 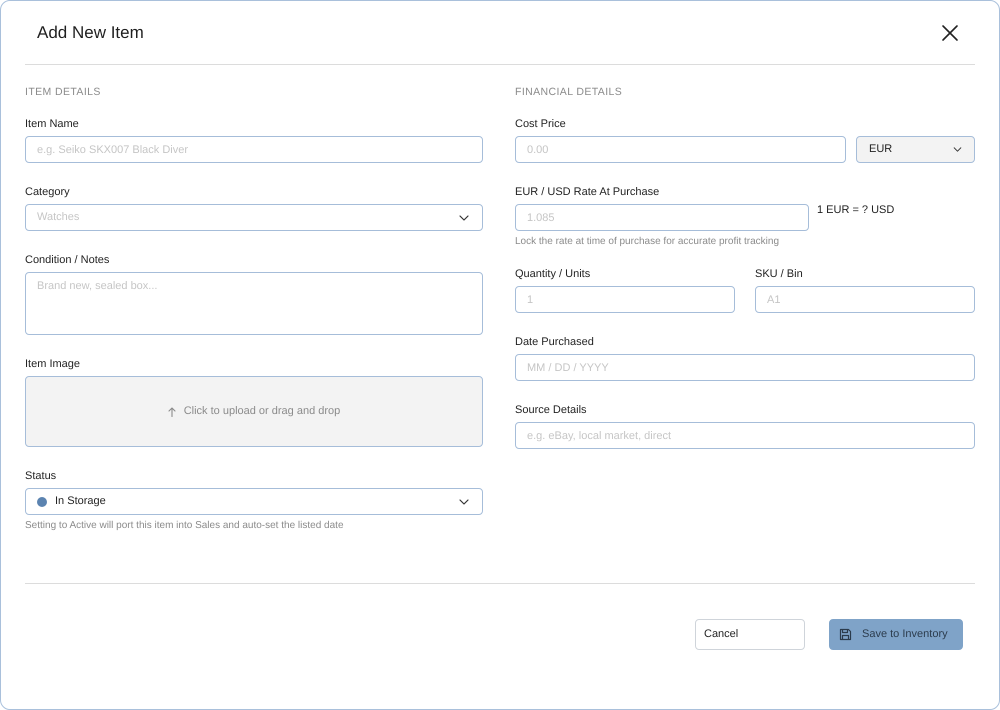 What do you see at coordinates (185, 526) in the screenshot?
I see `help-text: Setting to Active will port this item into Sales and auto-set the listed date` at bounding box center [185, 526].